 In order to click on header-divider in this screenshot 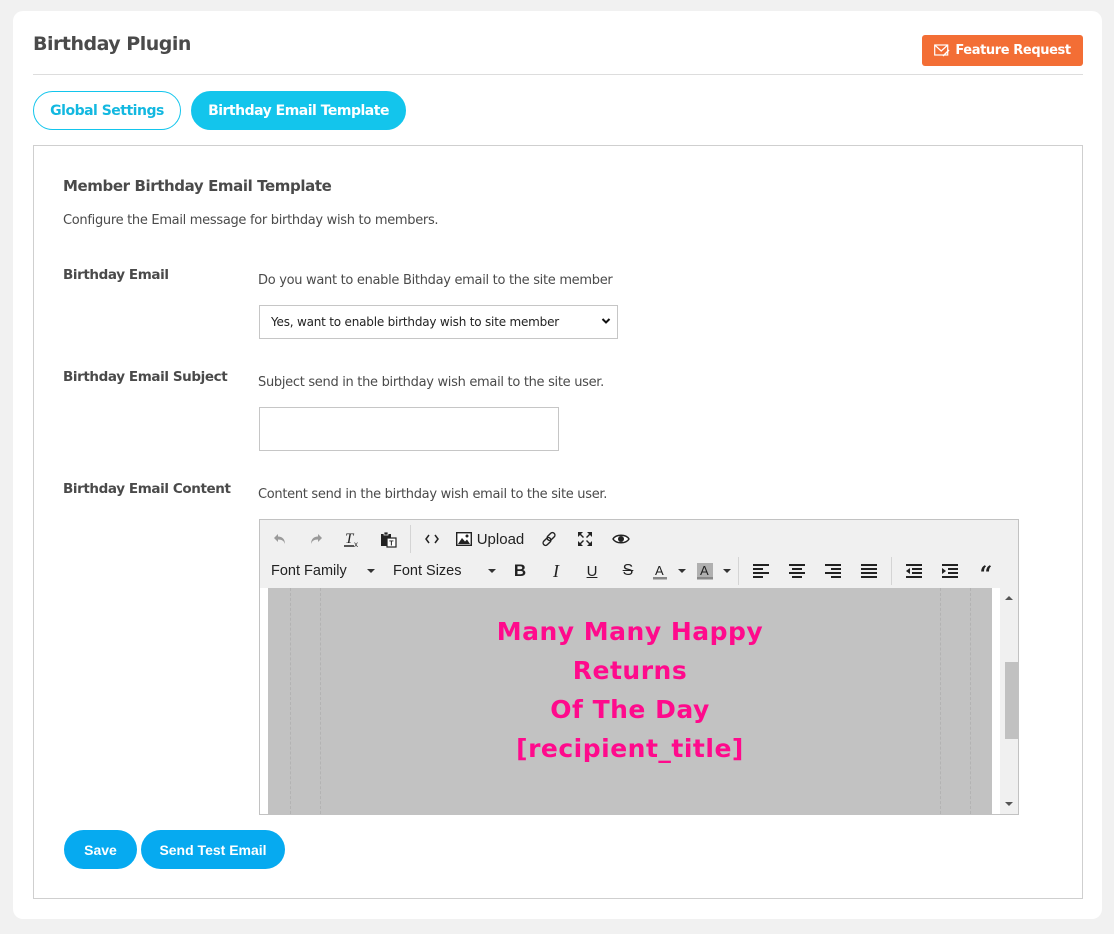, I will do `click(558, 74)`.